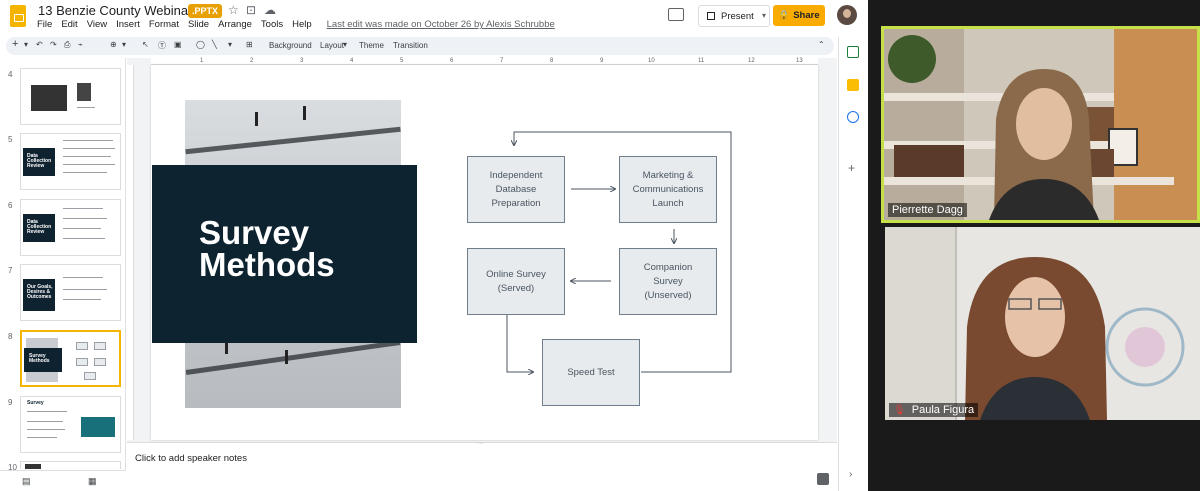 The width and height of the screenshot is (1200, 491). Describe the element at coordinates (178, 44) in the screenshot. I see `image-icon: ▣` at that location.